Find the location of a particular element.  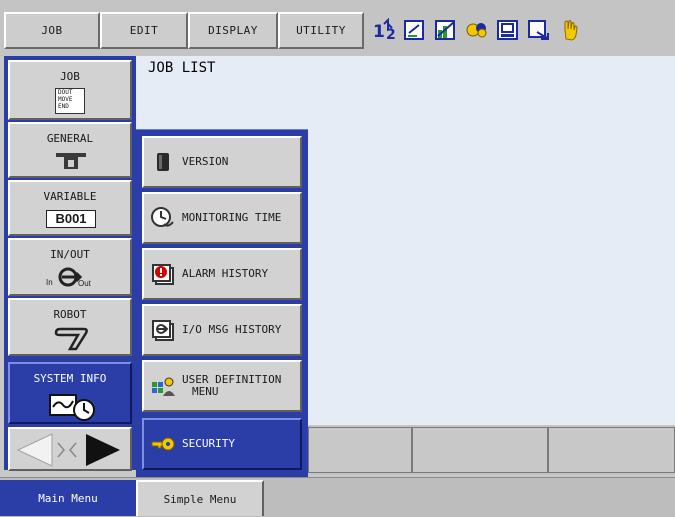

submenu-user-definition-menu: USER DEFINITION MENU is located at coordinates (222, 386).